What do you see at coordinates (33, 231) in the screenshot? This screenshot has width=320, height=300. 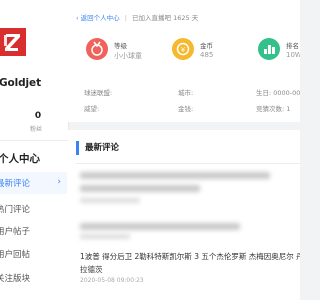 I see `sidebar-item-user-posts: 用户帖子` at bounding box center [33, 231].